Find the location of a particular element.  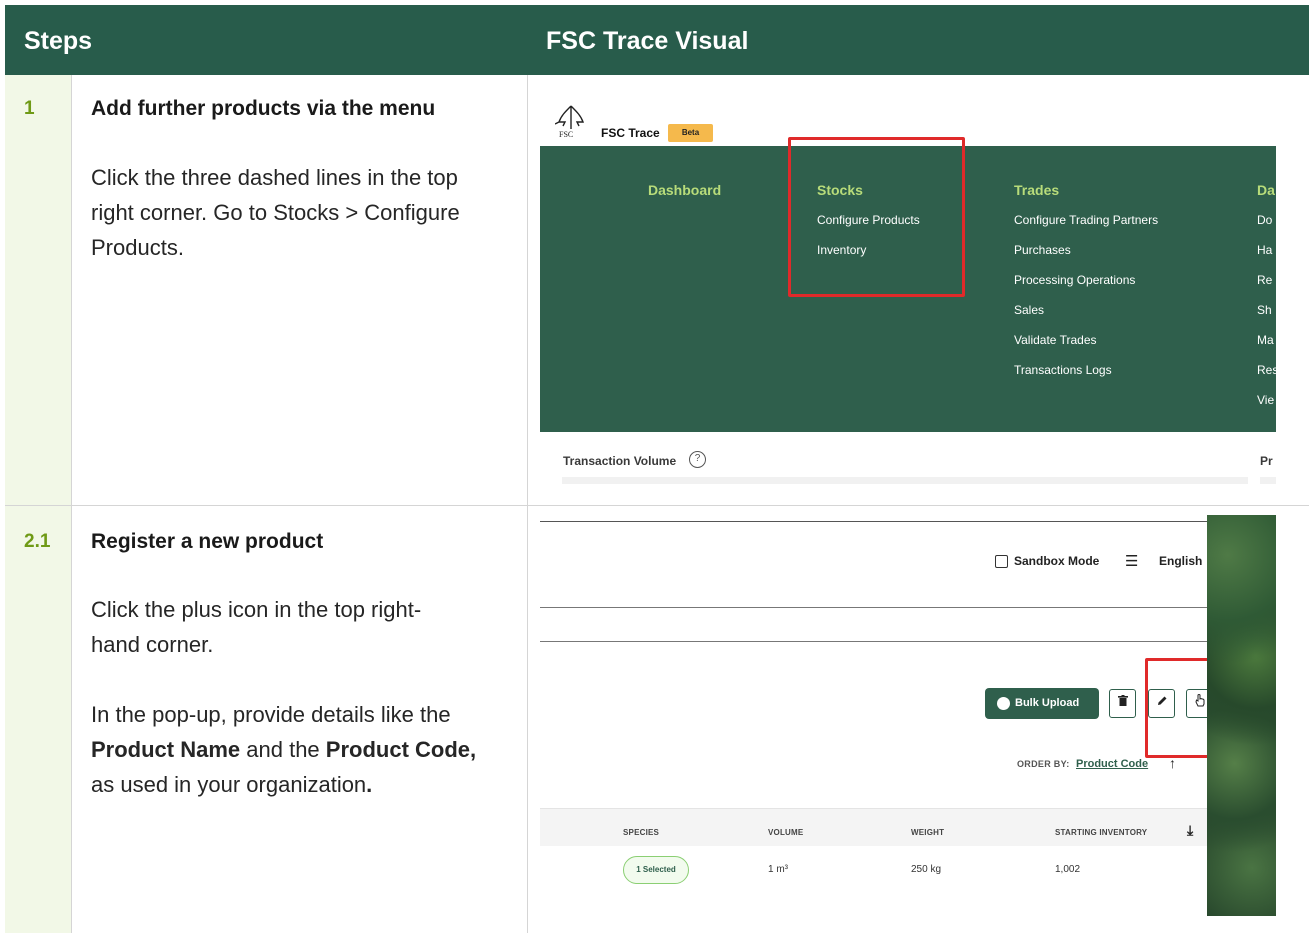

column-header-volume: VOLUME is located at coordinates (786, 832).